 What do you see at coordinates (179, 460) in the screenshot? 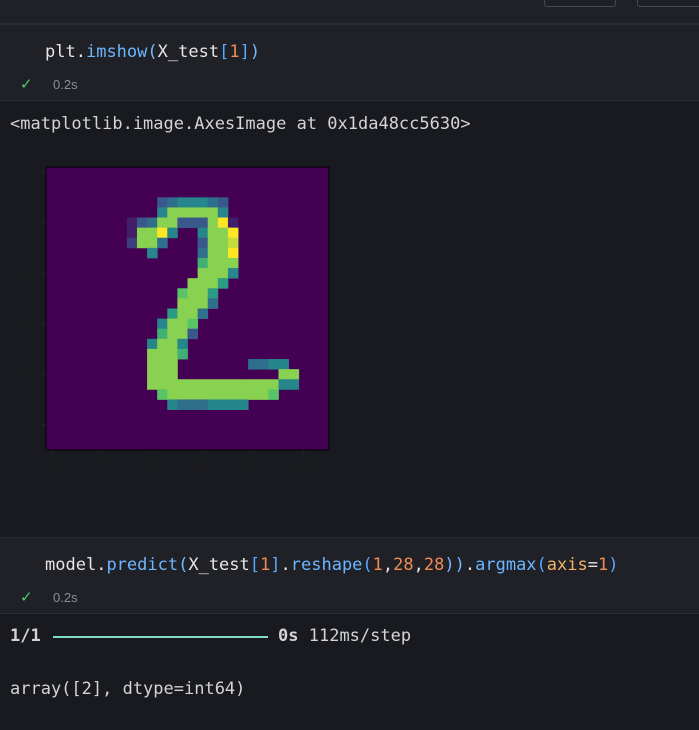
I see `x-axis-ticks: 0 5 10 15 20 25` at bounding box center [179, 460].